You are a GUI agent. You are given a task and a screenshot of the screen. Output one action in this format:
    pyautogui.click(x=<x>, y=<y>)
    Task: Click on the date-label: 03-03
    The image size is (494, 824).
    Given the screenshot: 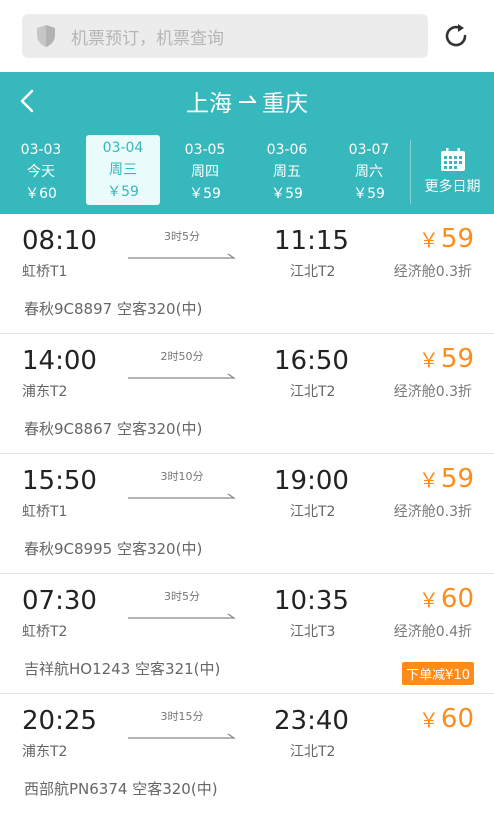 What is the action you would take?
    pyautogui.click(x=41, y=150)
    